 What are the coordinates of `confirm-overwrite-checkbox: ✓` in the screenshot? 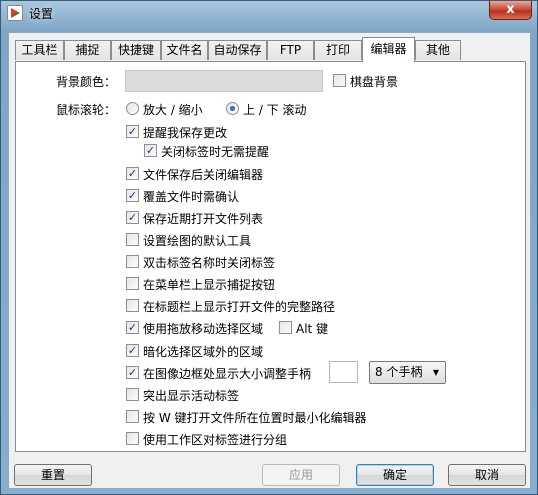 It's located at (132, 195).